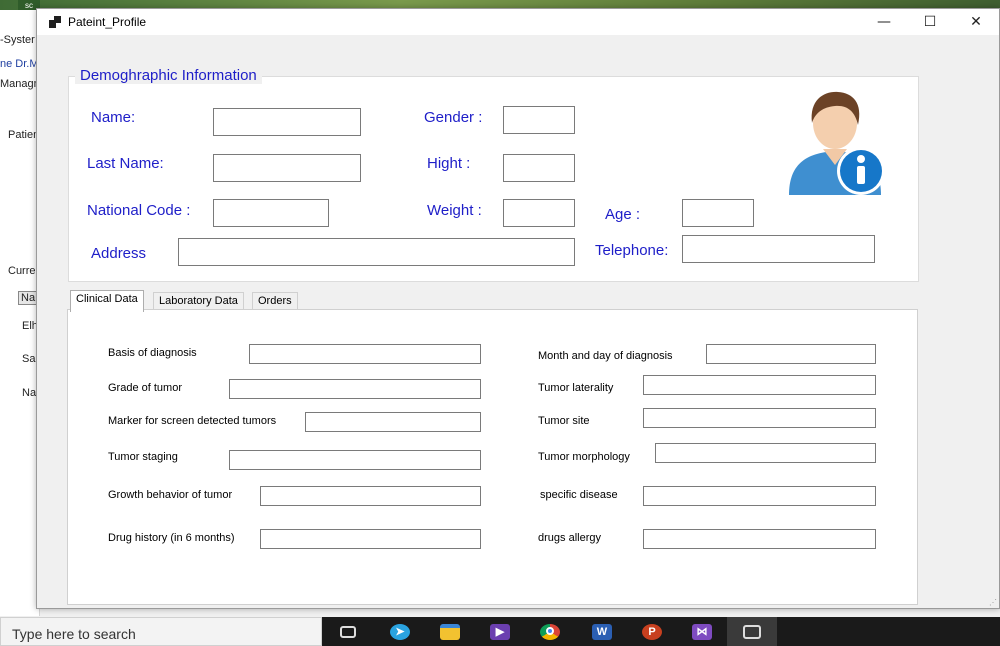  I want to click on national-code-field, so click(271, 213).